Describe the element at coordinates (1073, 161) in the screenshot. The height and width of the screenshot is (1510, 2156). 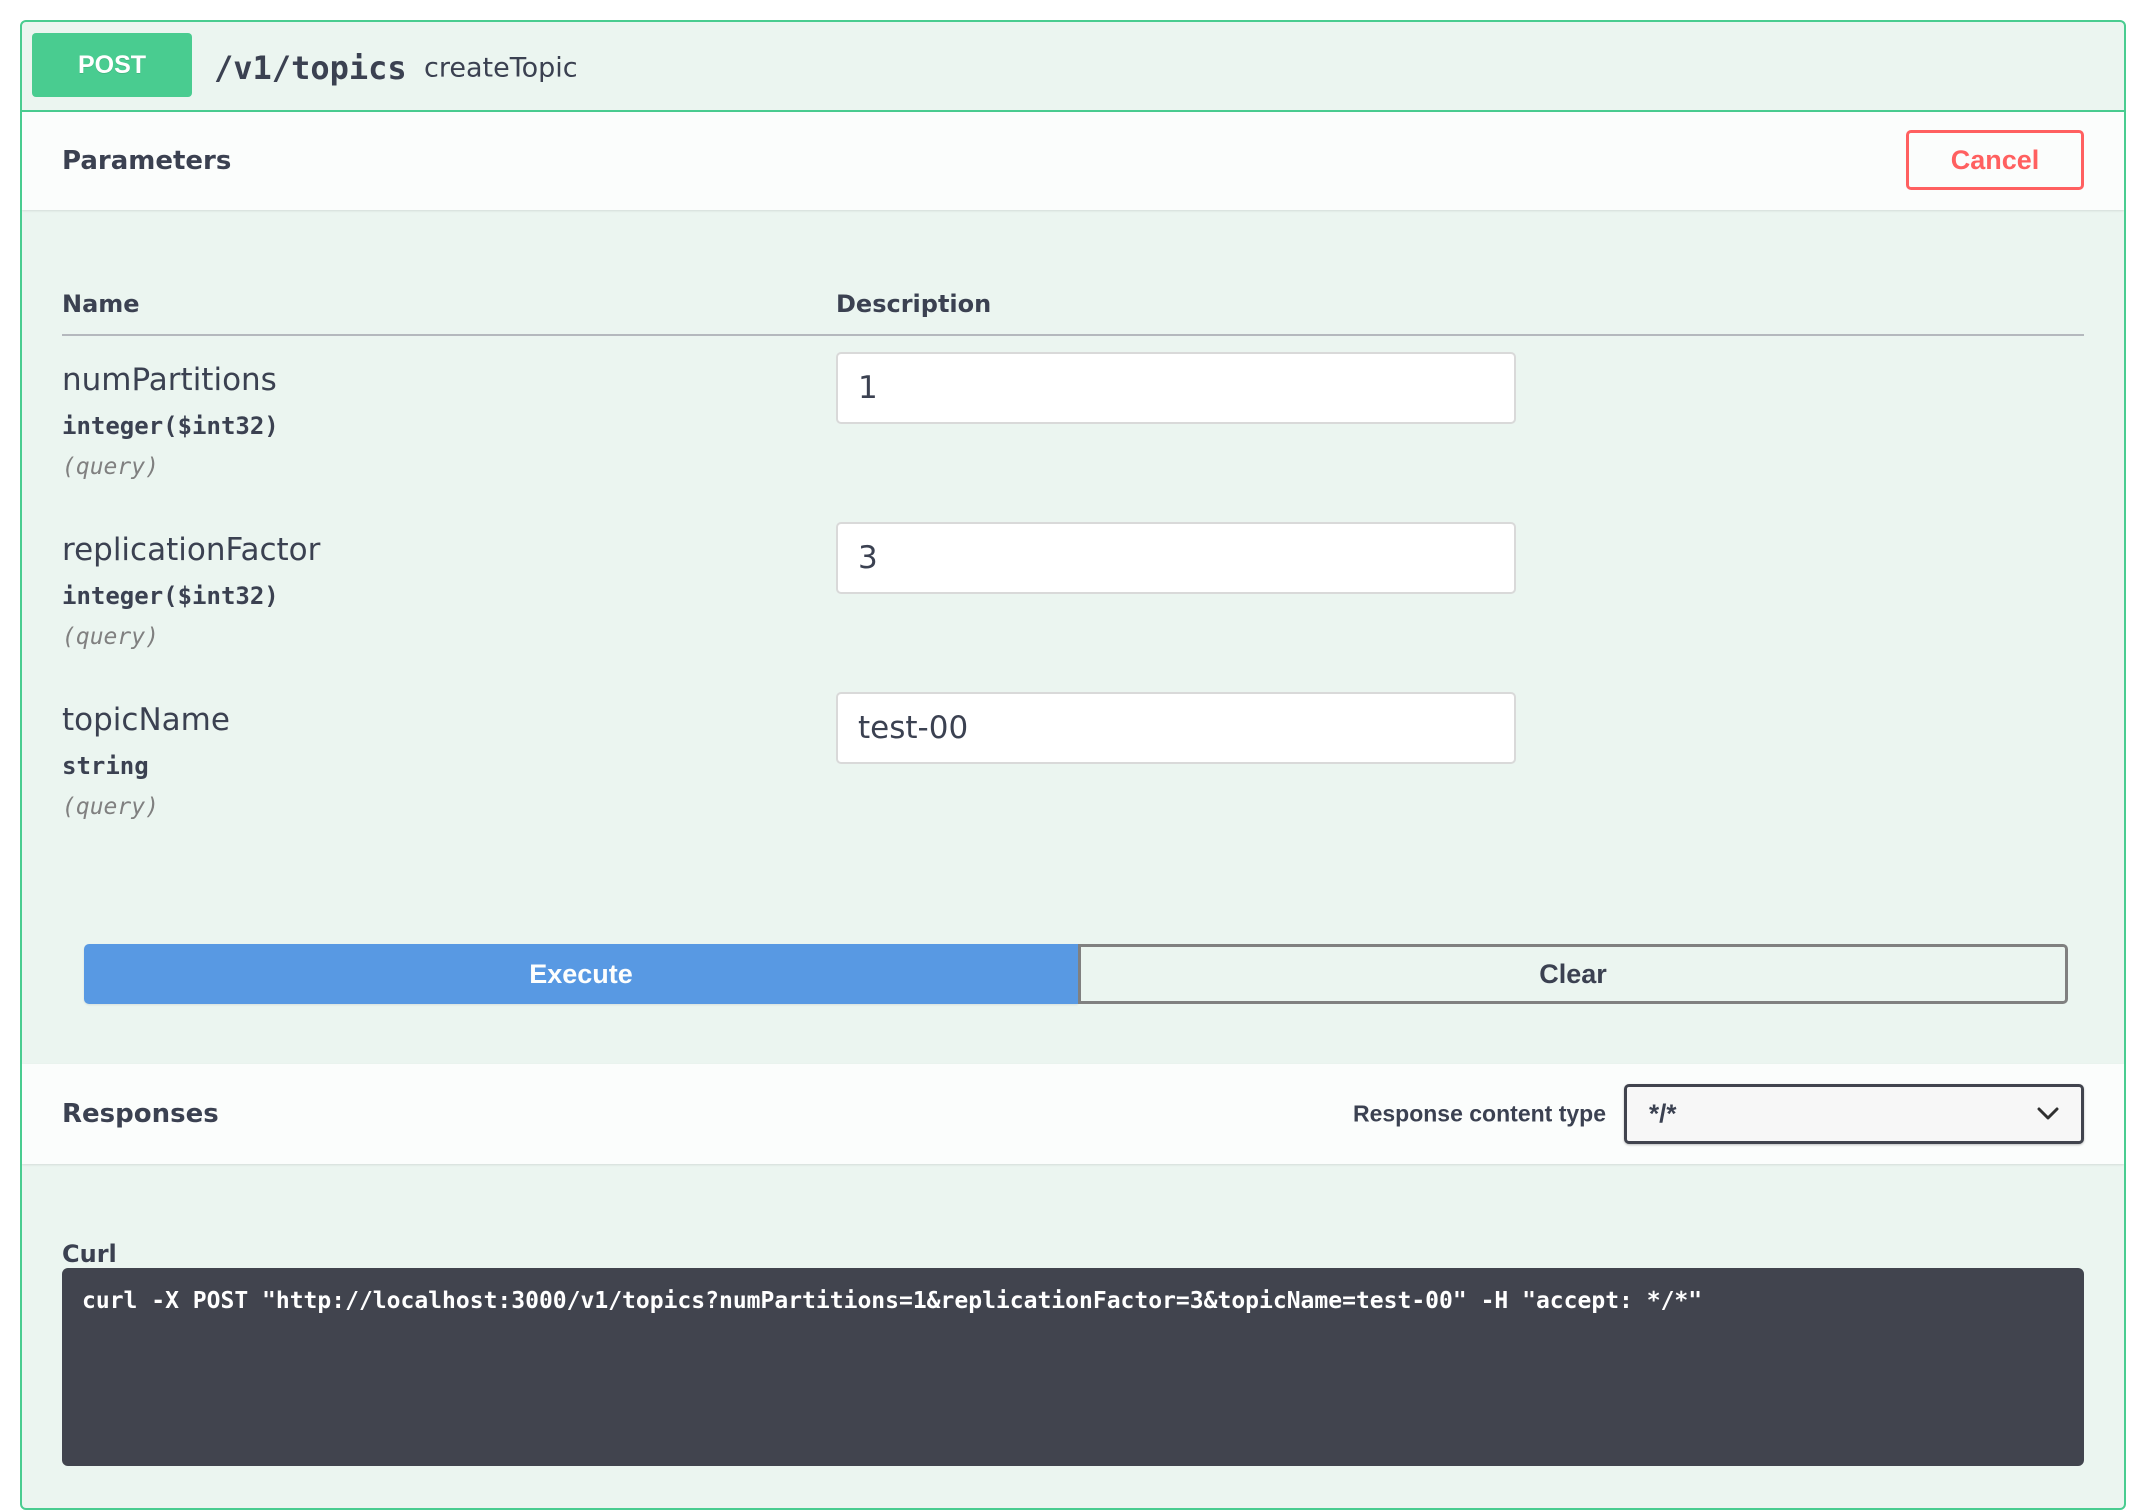
I see `parameters-header: Parameters Cancel` at that location.